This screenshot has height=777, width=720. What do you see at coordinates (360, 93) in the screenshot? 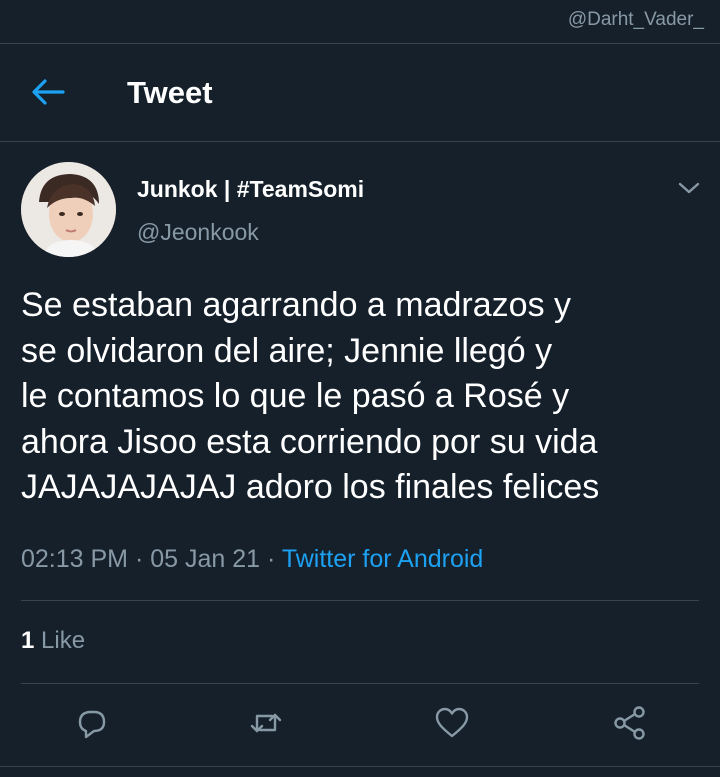
I see `header-bar: Tweet` at bounding box center [360, 93].